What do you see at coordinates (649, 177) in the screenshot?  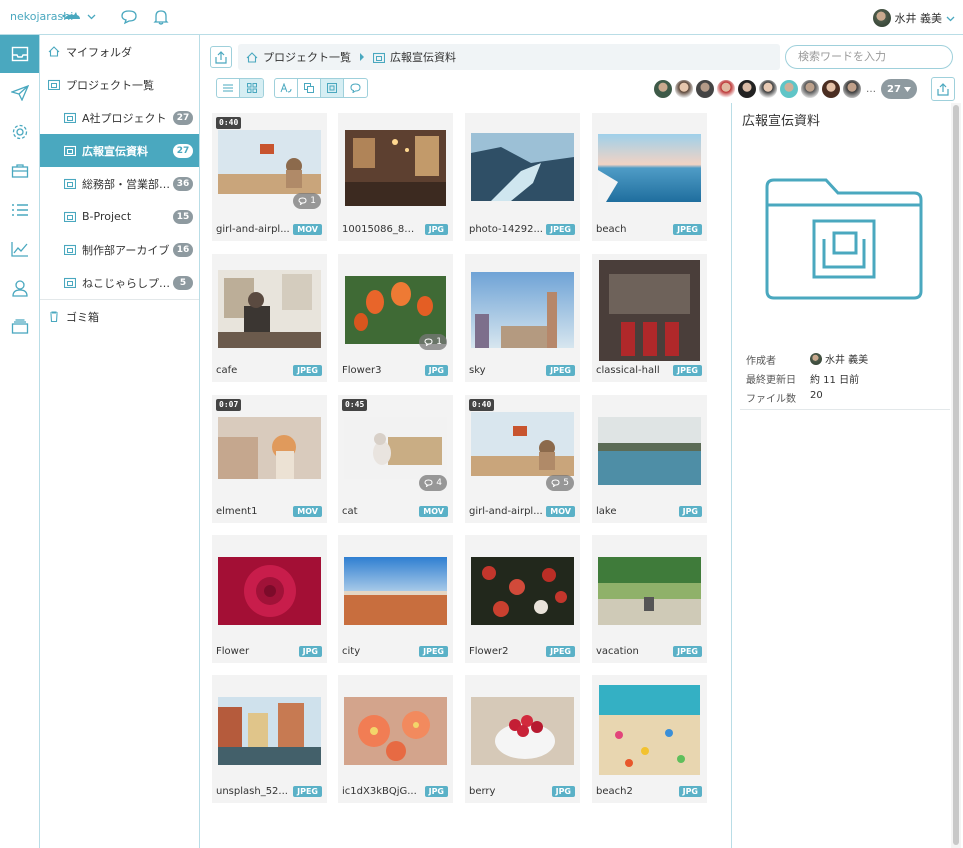 I see `file-card: beach JPEG` at bounding box center [649, 177].